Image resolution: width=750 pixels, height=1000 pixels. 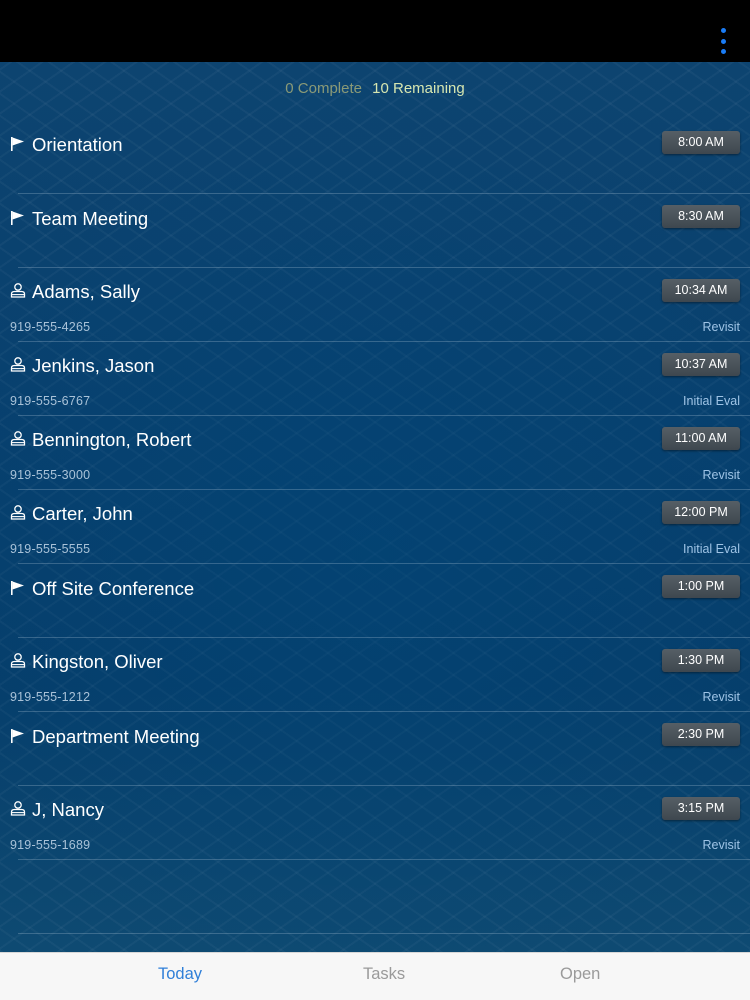 What do you see at coordinates (113, 588) in the screenshot?
I see `appointment-title: Off Site Conference` at bounding box center [113, 588].